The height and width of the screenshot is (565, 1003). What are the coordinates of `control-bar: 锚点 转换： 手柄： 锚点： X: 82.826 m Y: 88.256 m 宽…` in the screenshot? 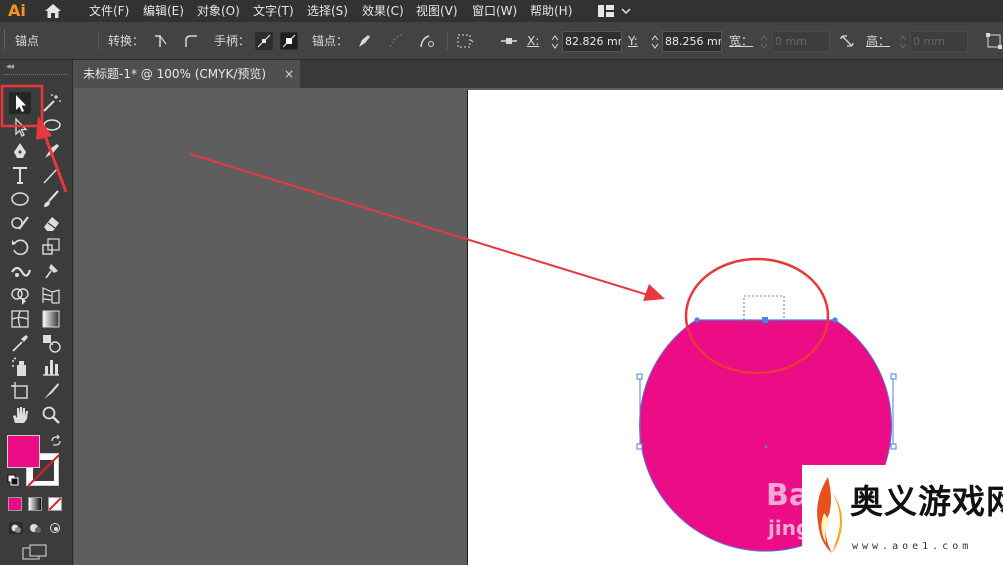 It's located at (501, 41).